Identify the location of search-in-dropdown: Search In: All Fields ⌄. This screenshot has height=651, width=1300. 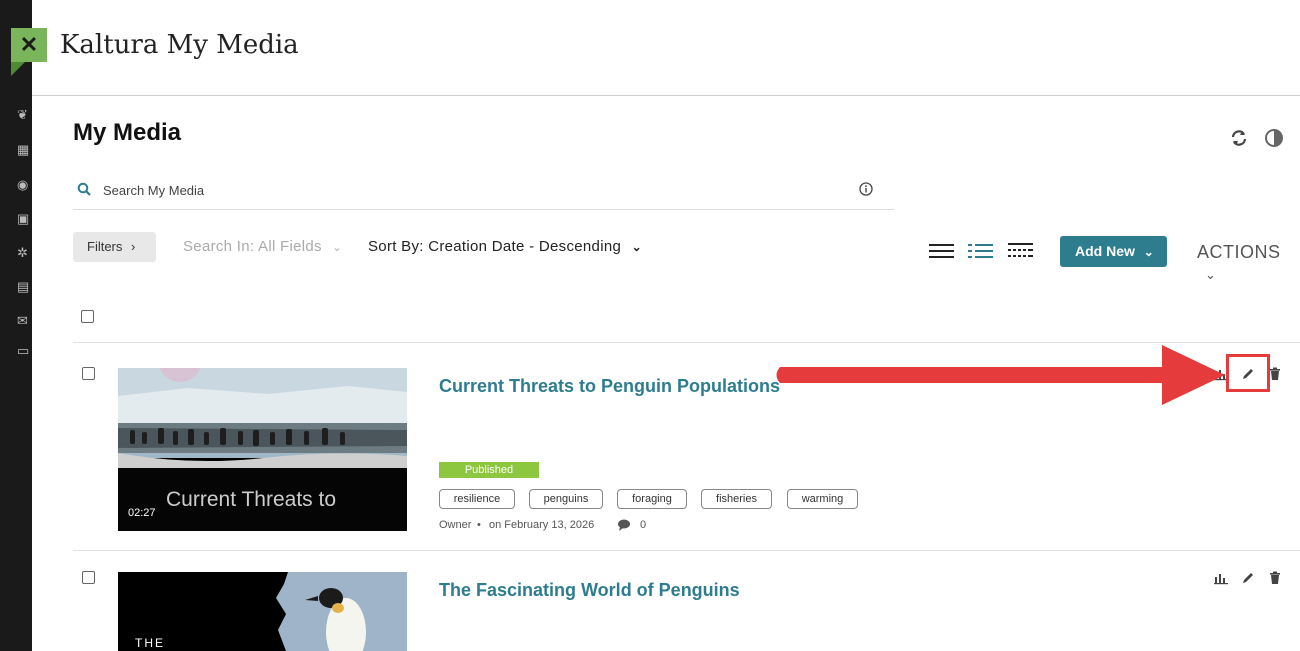
(262, 246).